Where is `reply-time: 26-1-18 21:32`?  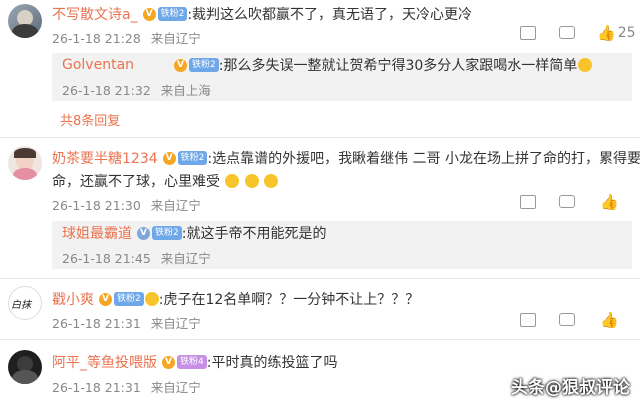
reply-time: 26-1-18 21:32 is located at coordinates (106, 90).